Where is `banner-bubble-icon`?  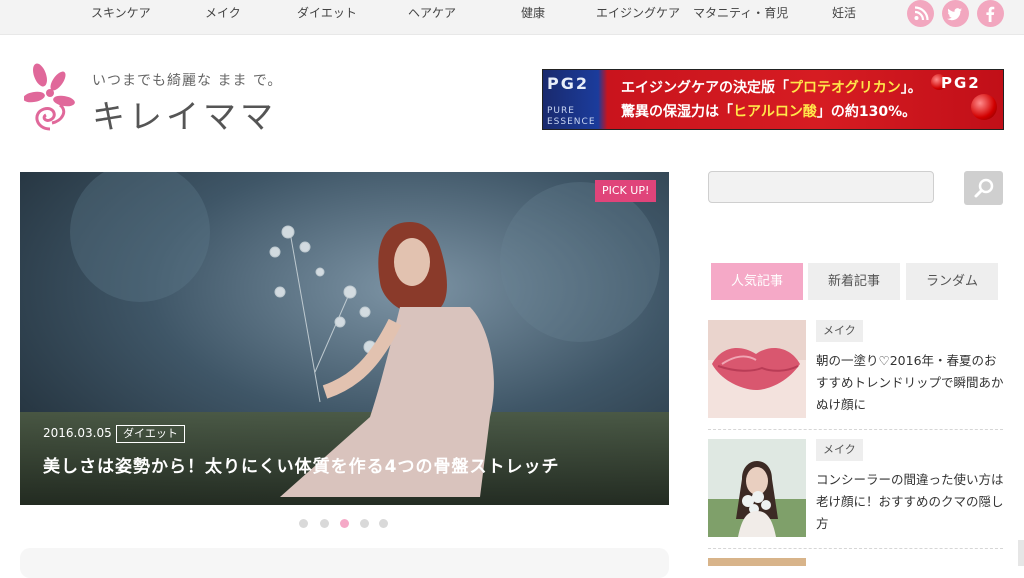
banner-bubble-icon is located at coordinates (984, 107).